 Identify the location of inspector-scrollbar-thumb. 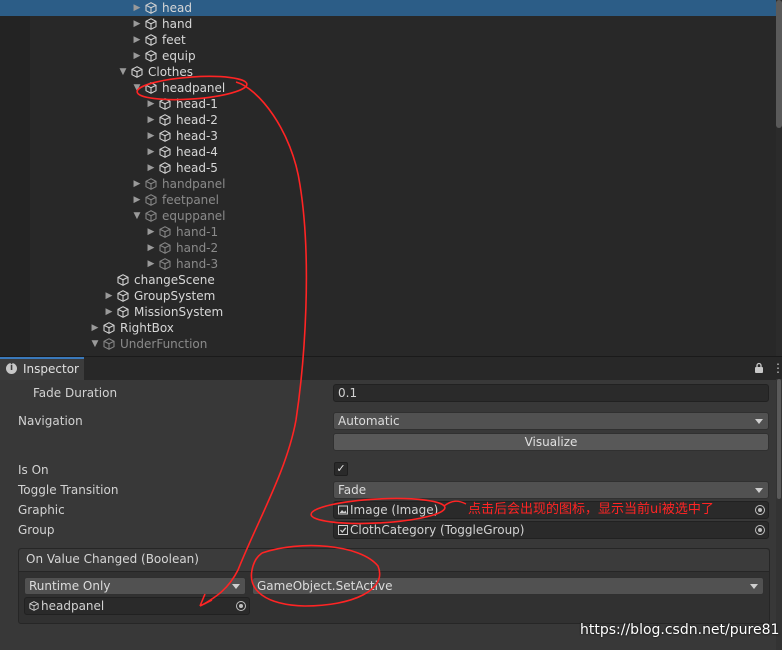
(779, 439).